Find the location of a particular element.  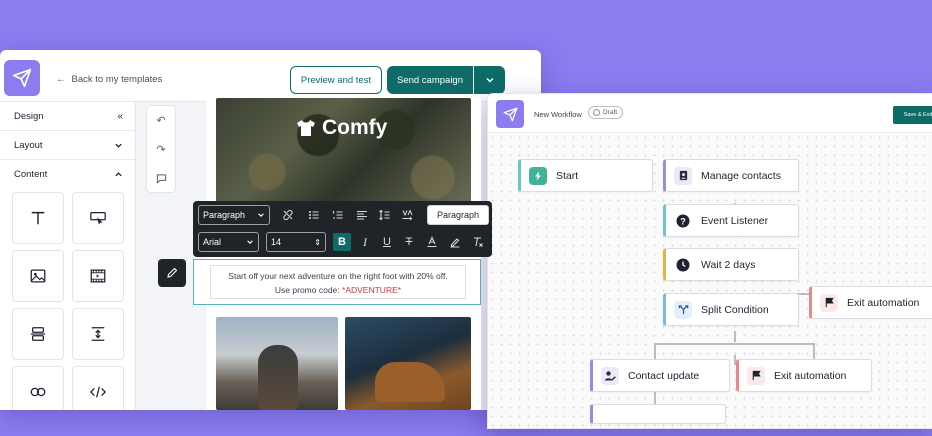

save-and-exit-button: Save & Exit is located at coordinates (912, 115).